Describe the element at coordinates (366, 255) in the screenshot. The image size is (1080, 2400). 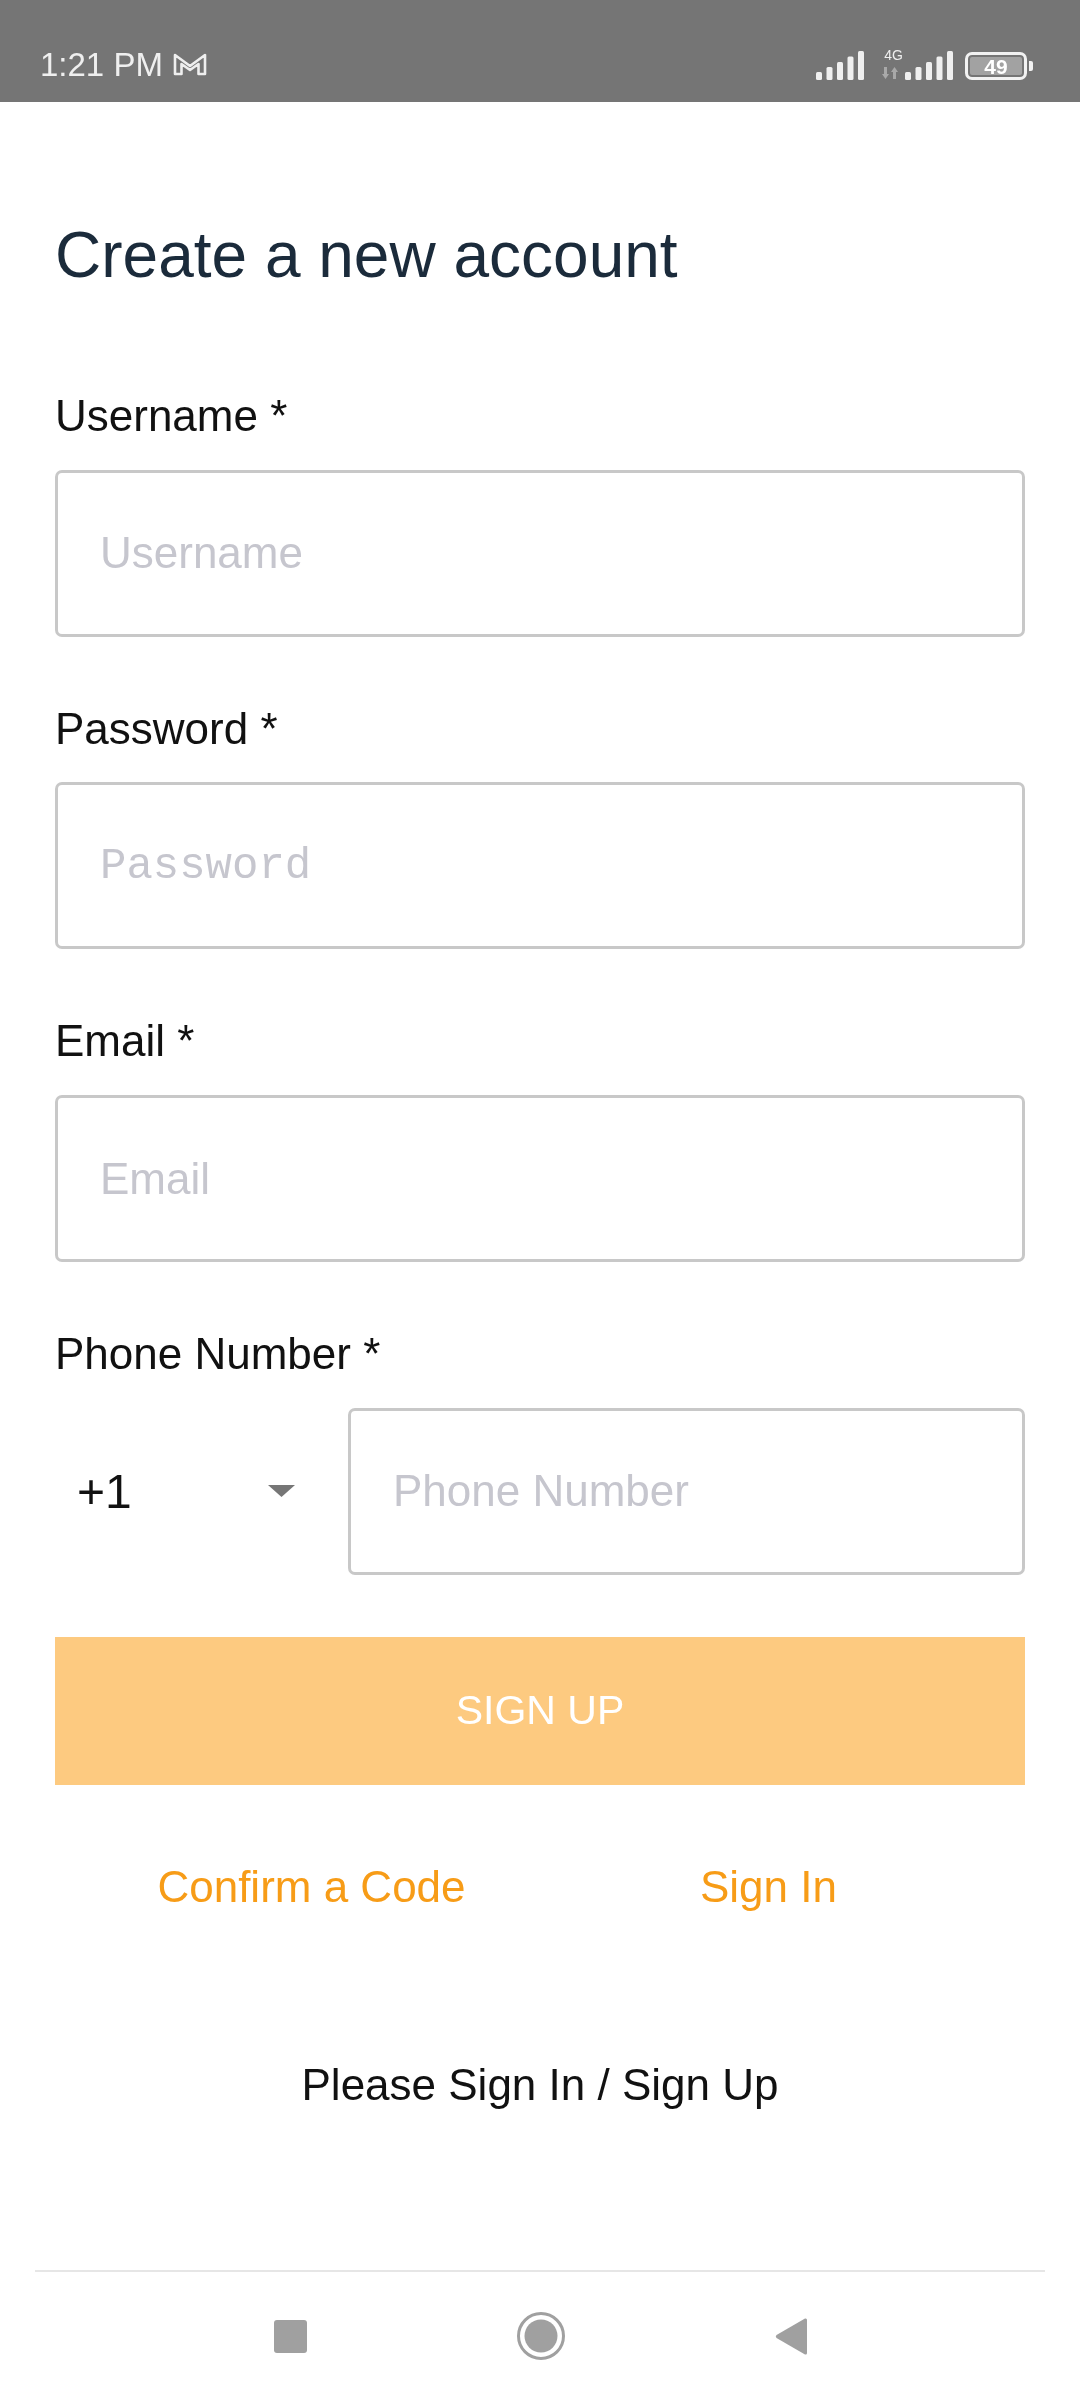
I see `page-title: Create a new account` at that location.